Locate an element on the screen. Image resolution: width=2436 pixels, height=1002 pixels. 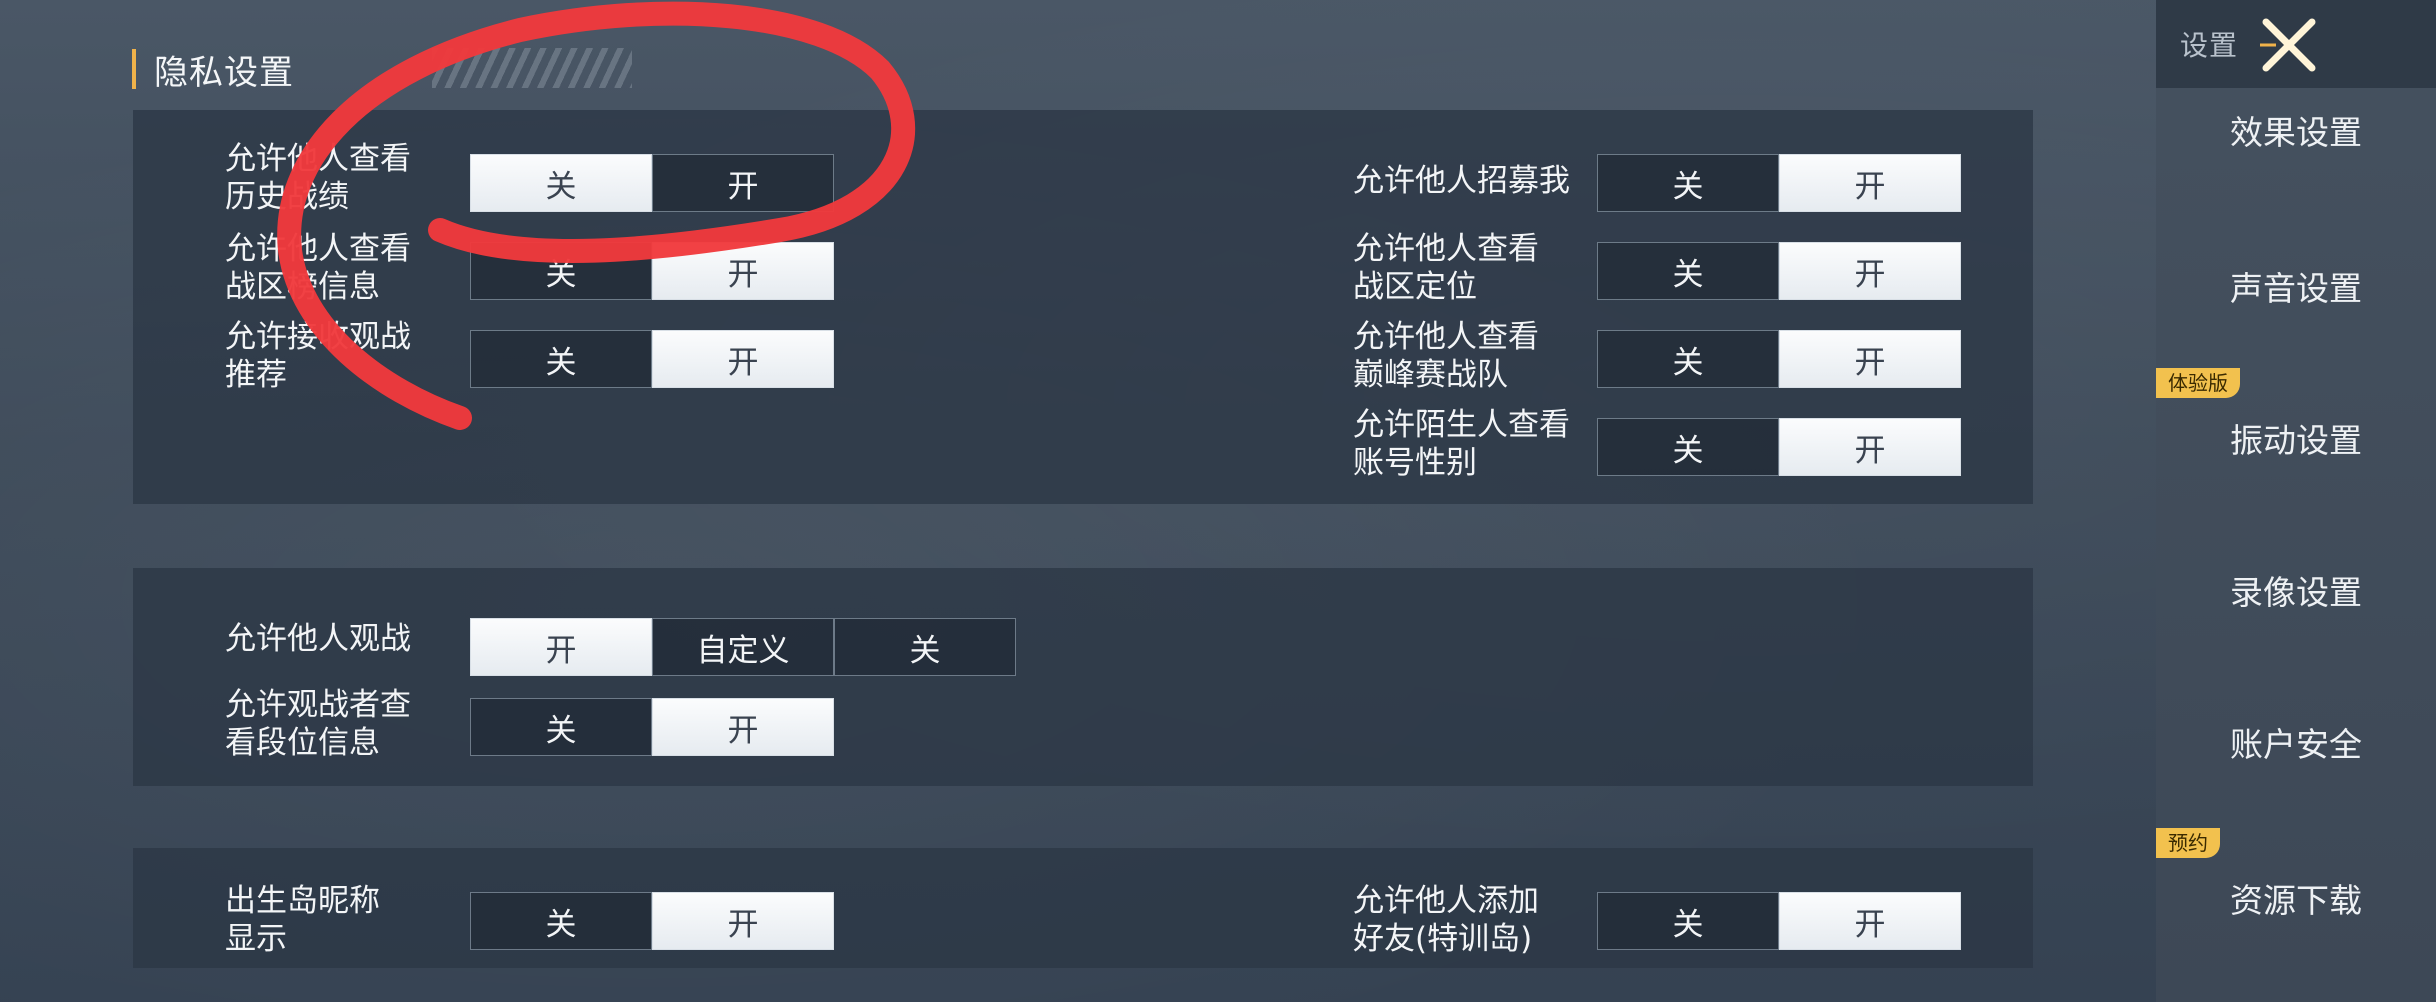
section-header: 隐私设置 is located at coordinates (382, 69).